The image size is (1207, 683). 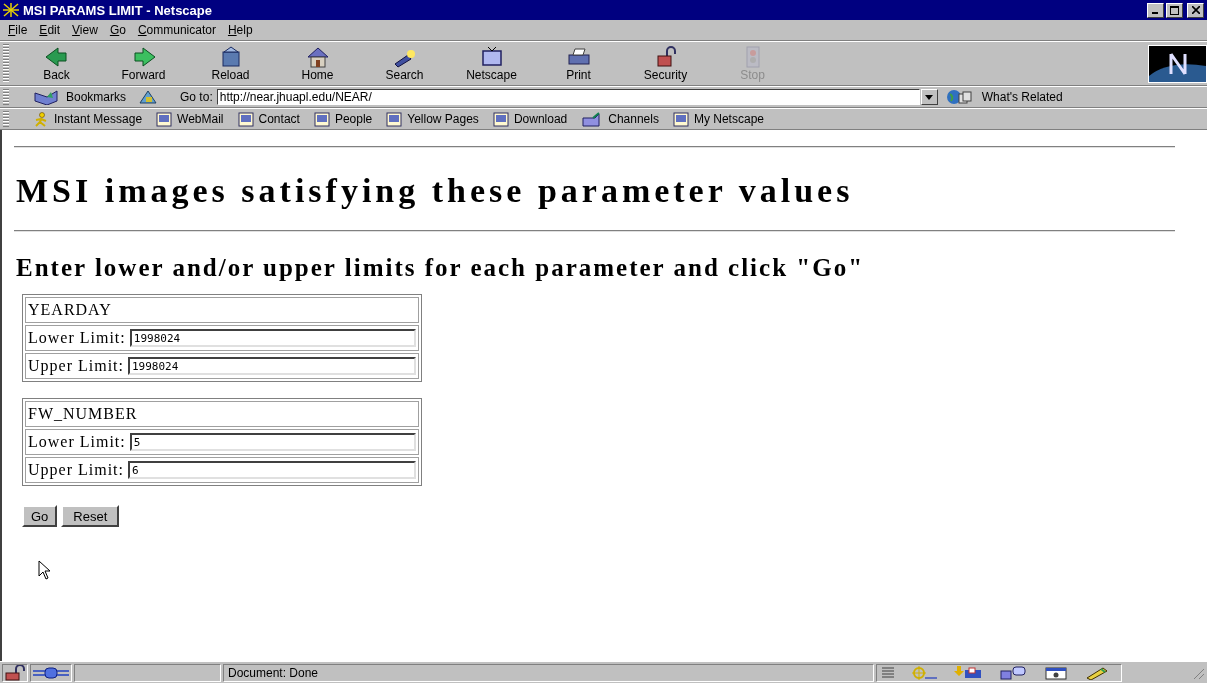 What do you see at coordinates (176, 30) in the screenshot?
I see `menu-item: Communicator` at bounding box center [176, 30].